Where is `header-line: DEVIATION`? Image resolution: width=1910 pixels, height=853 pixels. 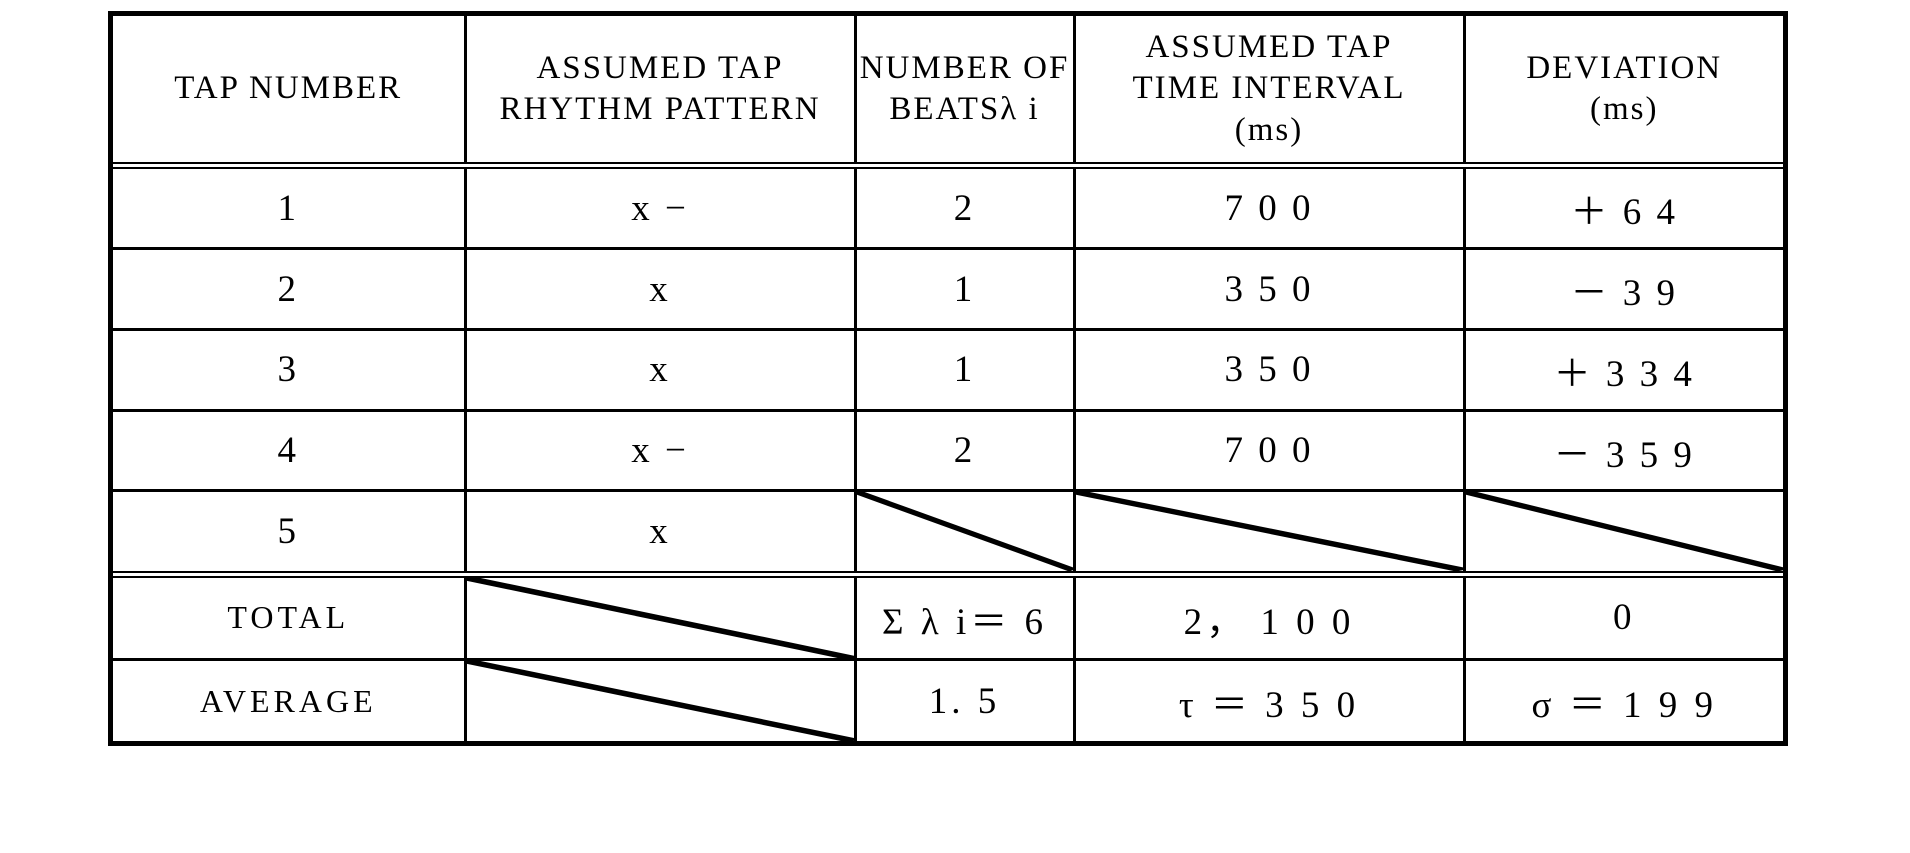 header-line: DEVIATION is located at coordinates (1624, 67).